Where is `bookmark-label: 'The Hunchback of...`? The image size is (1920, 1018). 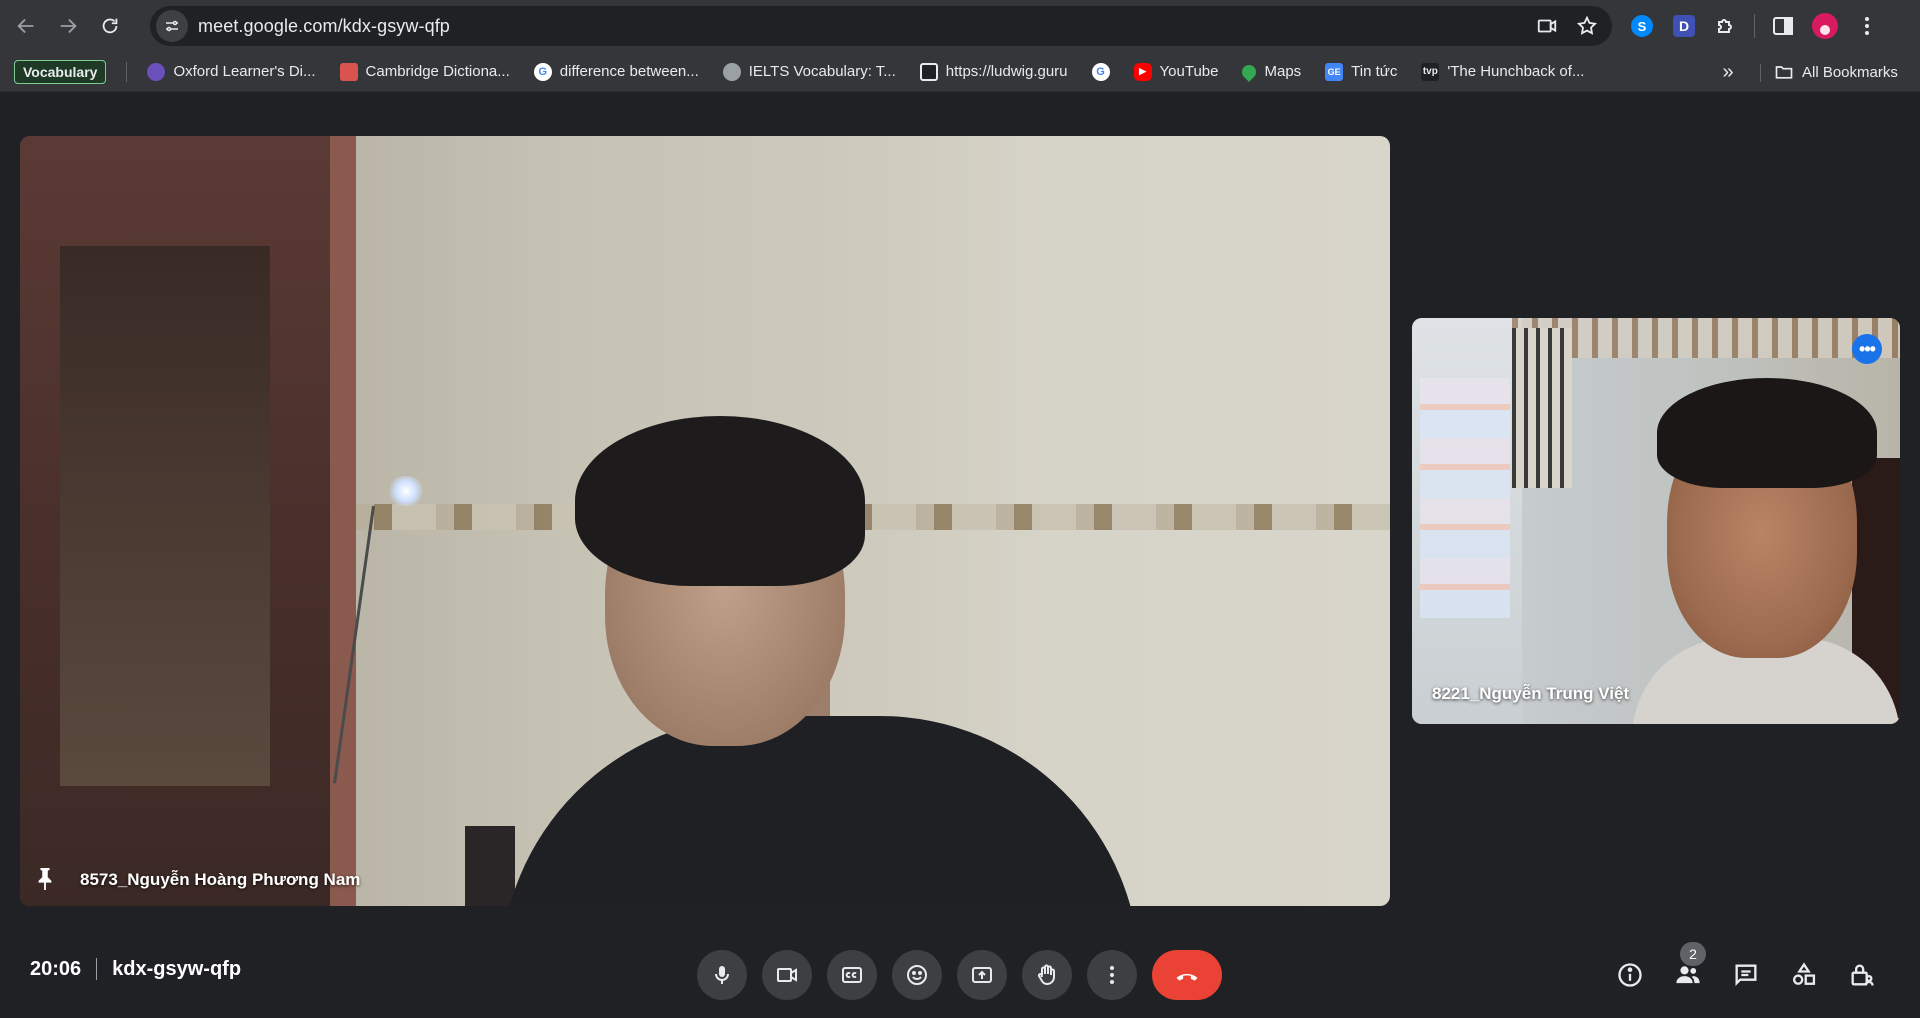
bookmark-label: 'The Hunchback of... is located at coordinates (1516, 71).